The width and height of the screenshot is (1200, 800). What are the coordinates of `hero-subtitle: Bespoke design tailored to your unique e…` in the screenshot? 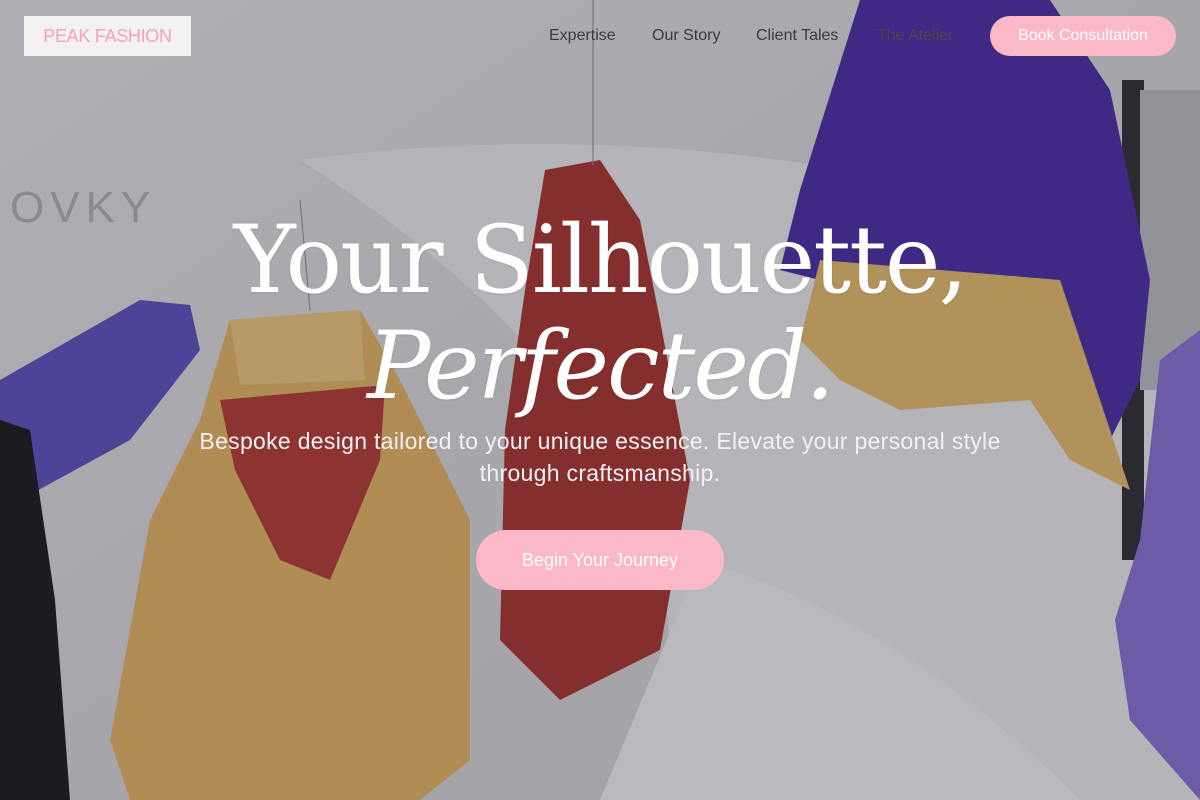 It's located at (600, 457).